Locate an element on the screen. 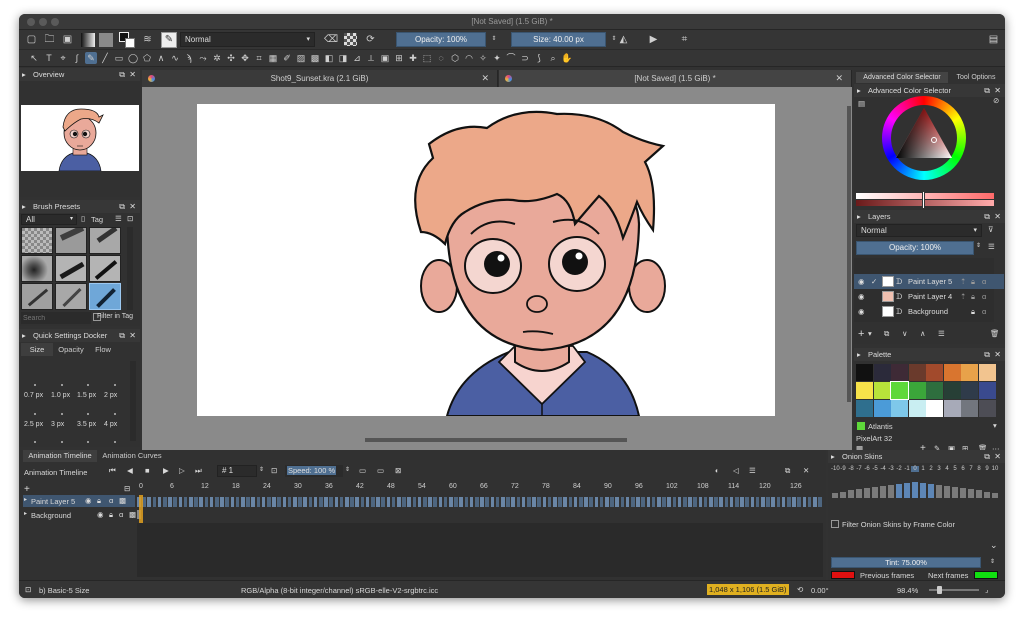 The height and width of the screenshot is (621, 1024). similar-select-tool-icon: ✦ is located at coordinates (497, 58).